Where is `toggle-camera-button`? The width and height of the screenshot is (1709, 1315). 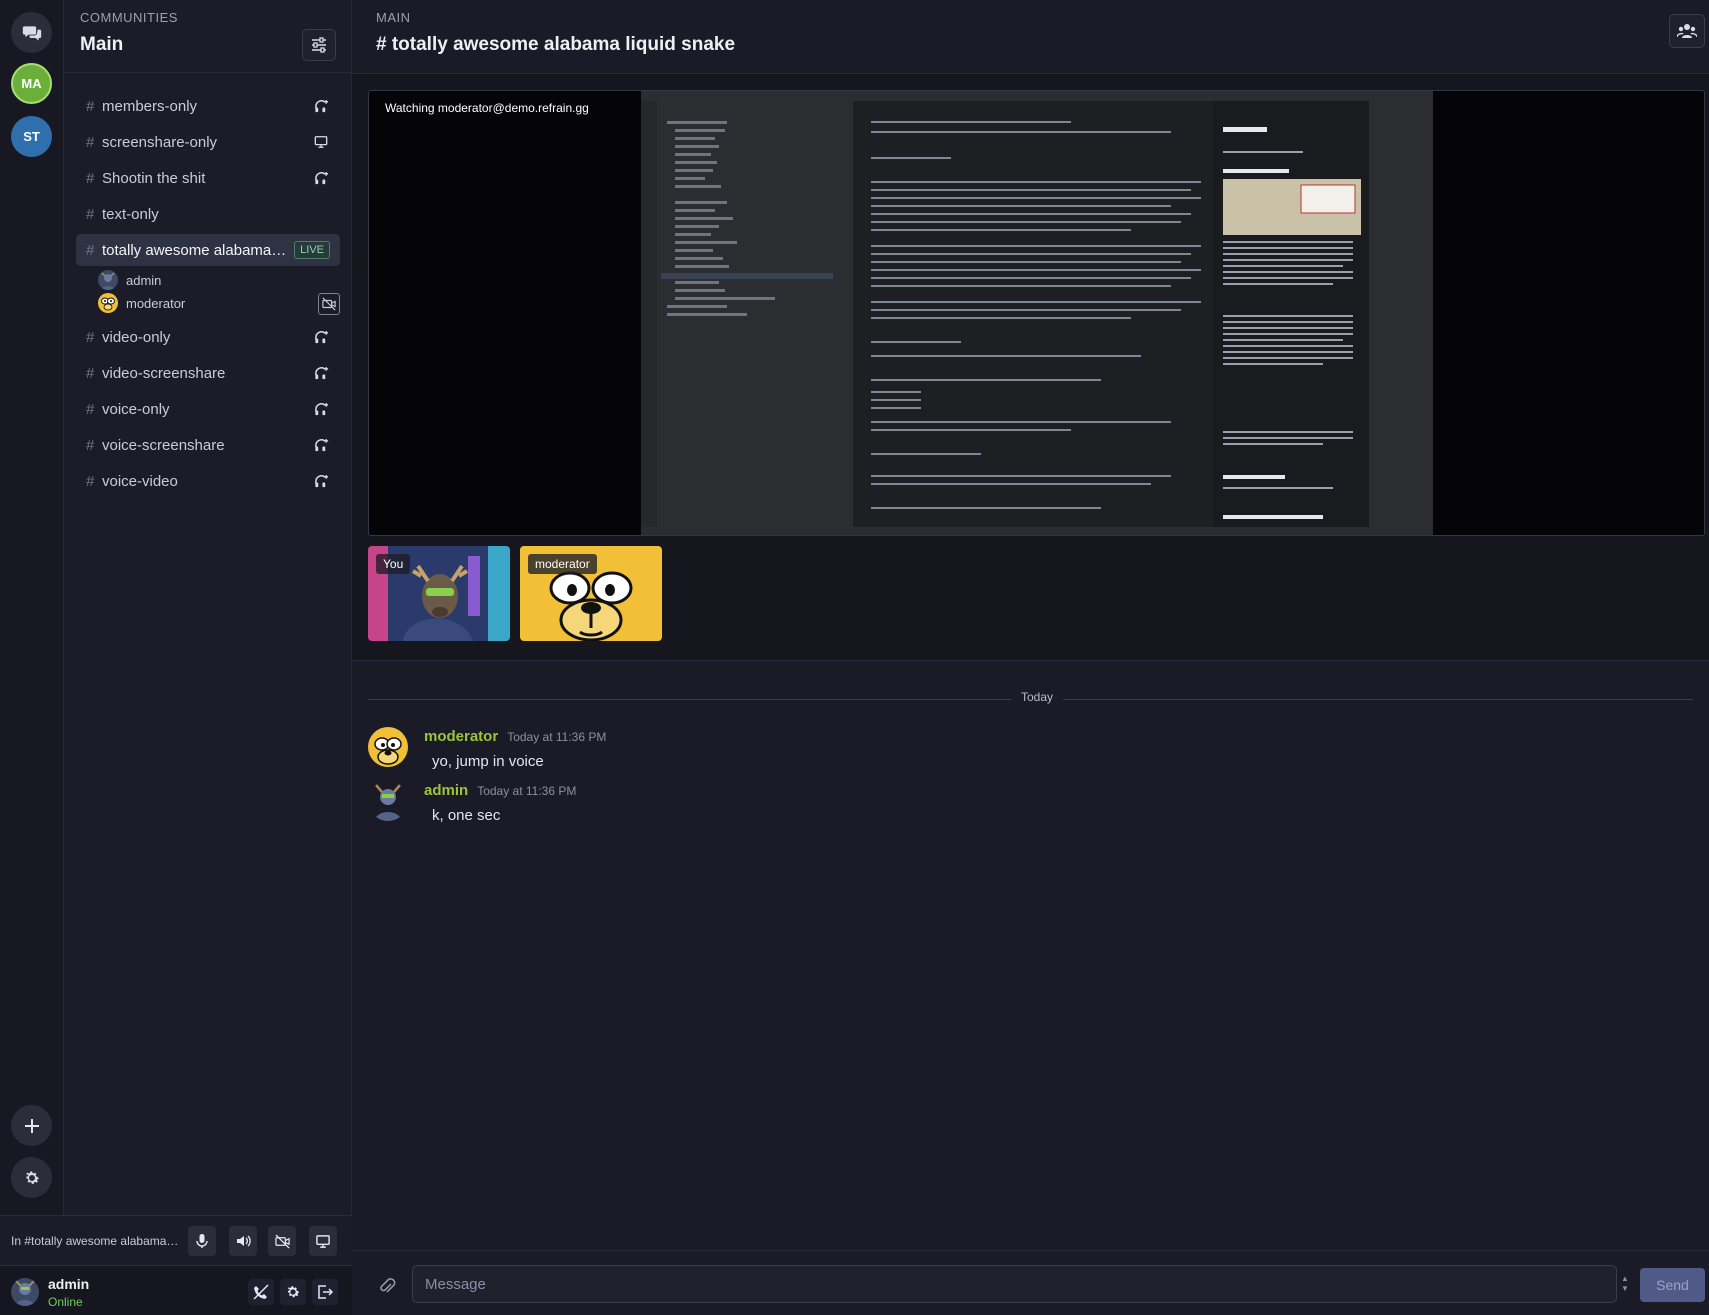 toggle-camera-button is located at coordinates (282, 1241).